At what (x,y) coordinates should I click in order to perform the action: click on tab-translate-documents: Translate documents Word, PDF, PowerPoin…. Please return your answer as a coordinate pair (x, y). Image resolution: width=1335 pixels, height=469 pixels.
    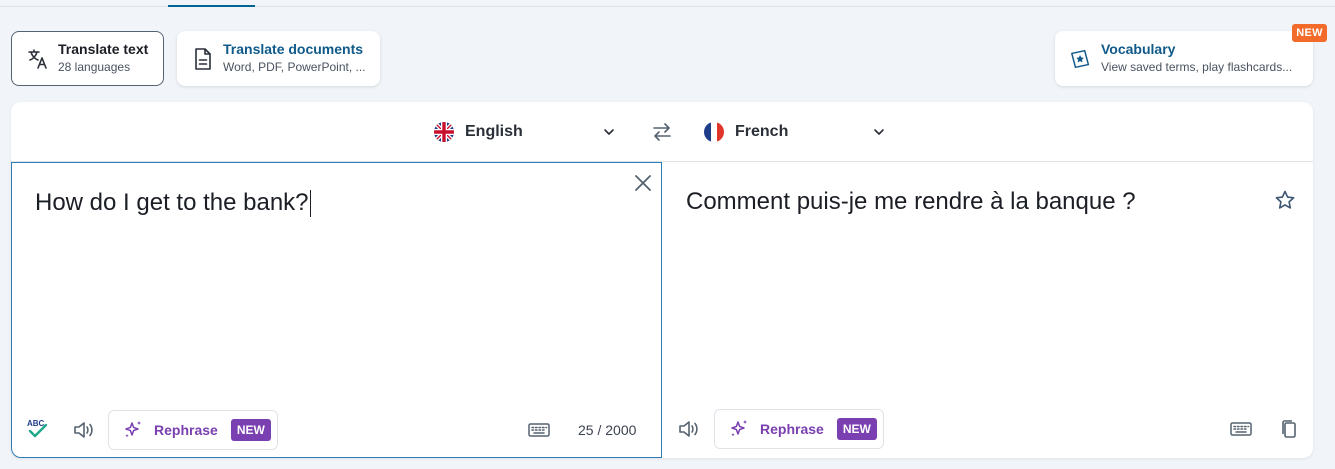
    Looking at the image, I should click on (278, 58).